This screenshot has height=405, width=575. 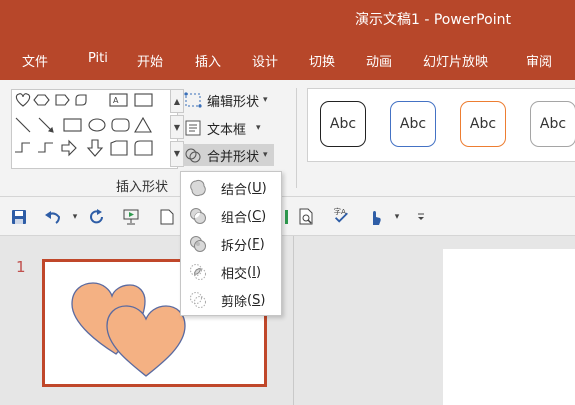 I want to click on svg-text: 字A, so click(x=340, y=211).